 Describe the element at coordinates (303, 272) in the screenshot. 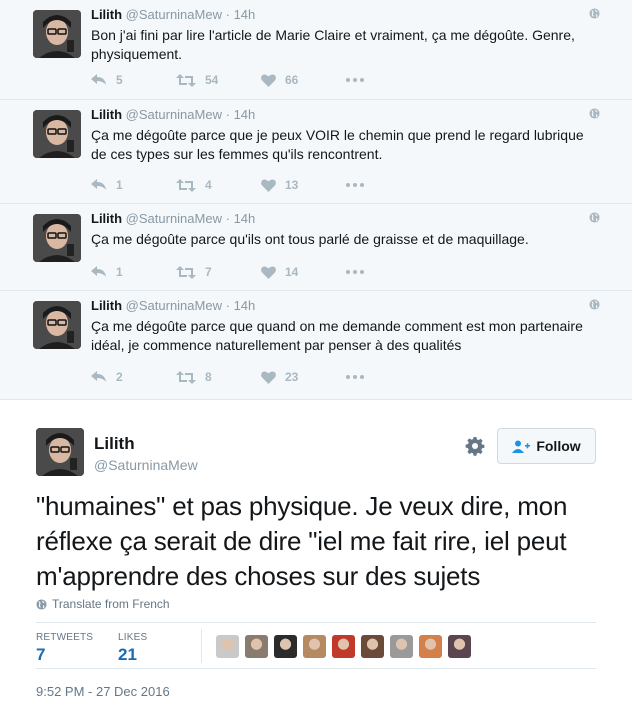

I see `like-button: 14` at that location.